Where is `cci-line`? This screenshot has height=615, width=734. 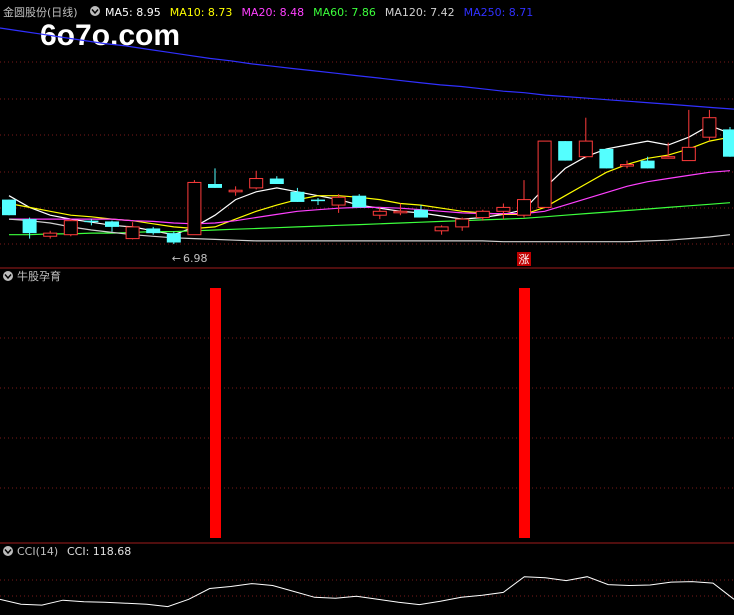
cci-line is located at coordinates (367, 592).